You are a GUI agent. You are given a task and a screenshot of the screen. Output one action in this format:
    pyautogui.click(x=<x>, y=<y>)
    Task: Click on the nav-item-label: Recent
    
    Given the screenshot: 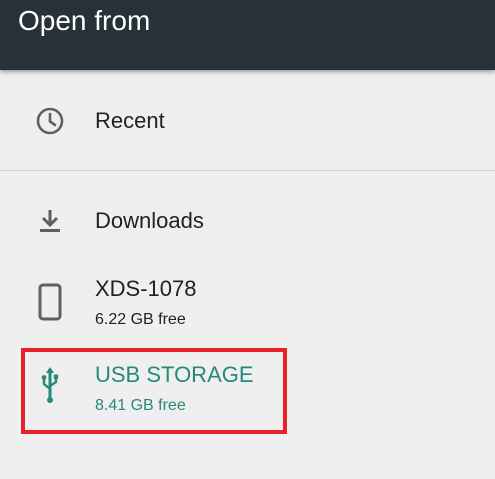 What is the action you would take?
    pyautogui.click(x=130, y=120)
    